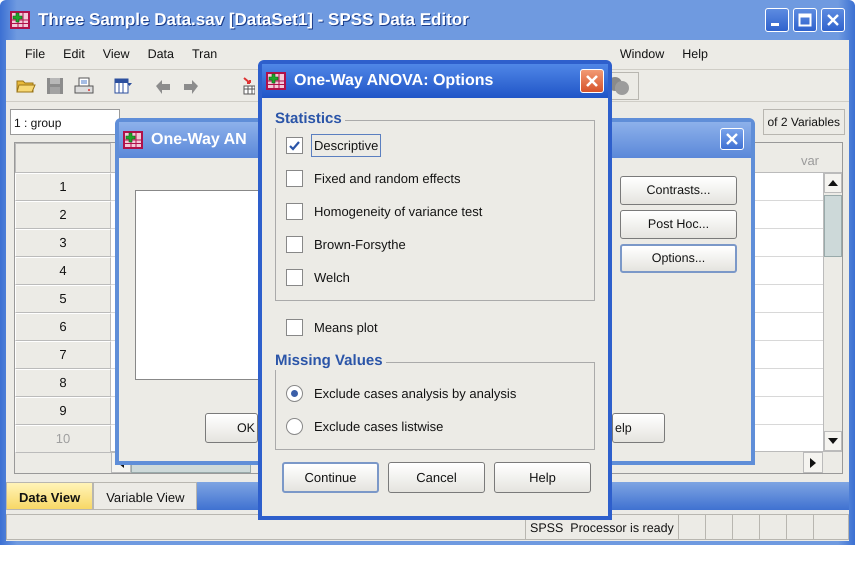  I want to click on menu-item: Edit, so click(74, 54).